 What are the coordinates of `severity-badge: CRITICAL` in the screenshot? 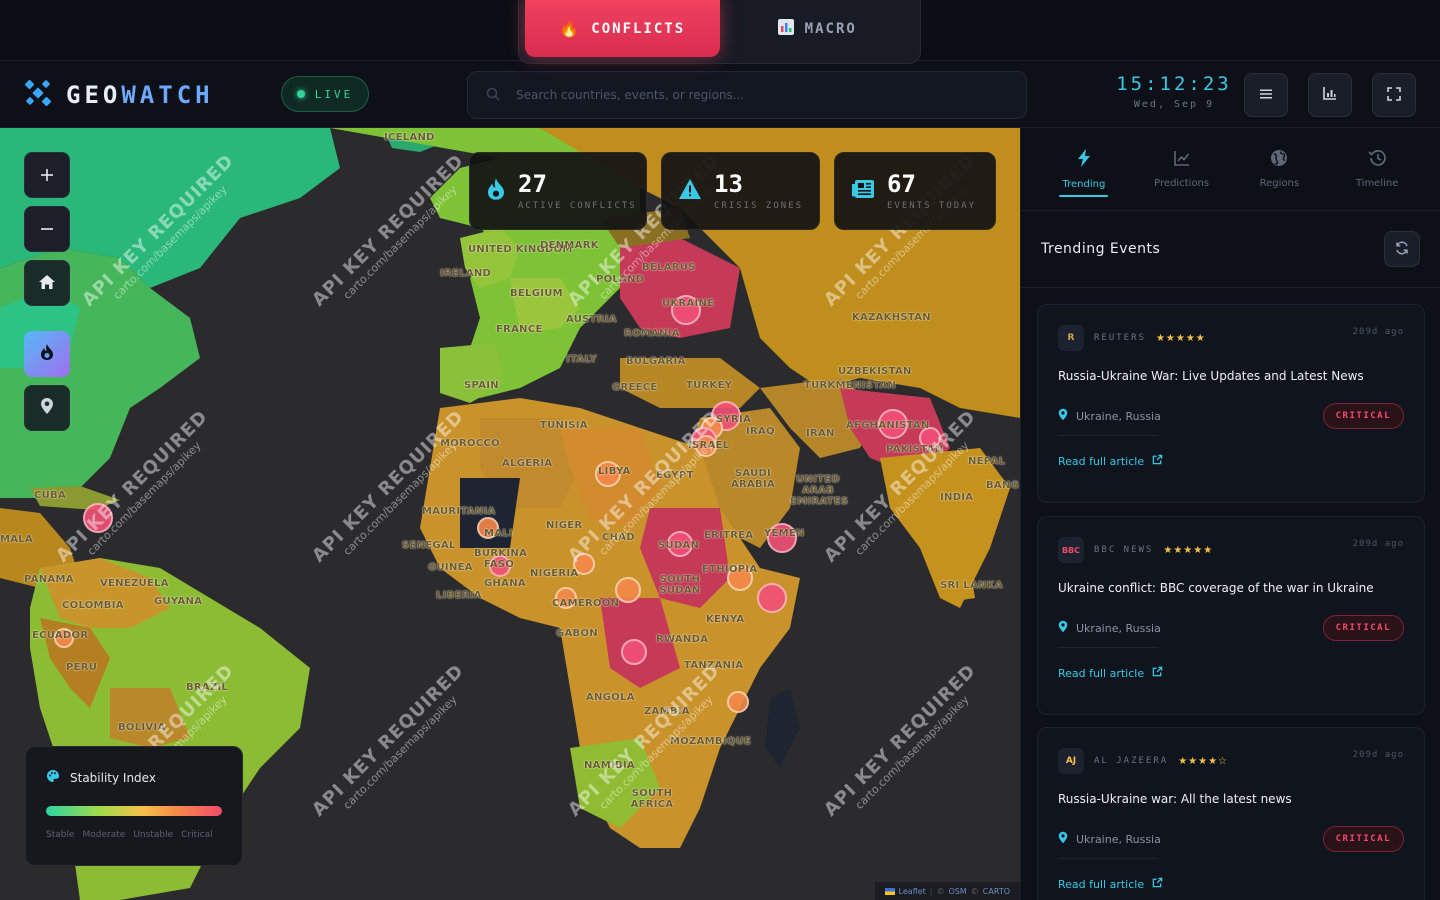 It's located at (1363, 628).